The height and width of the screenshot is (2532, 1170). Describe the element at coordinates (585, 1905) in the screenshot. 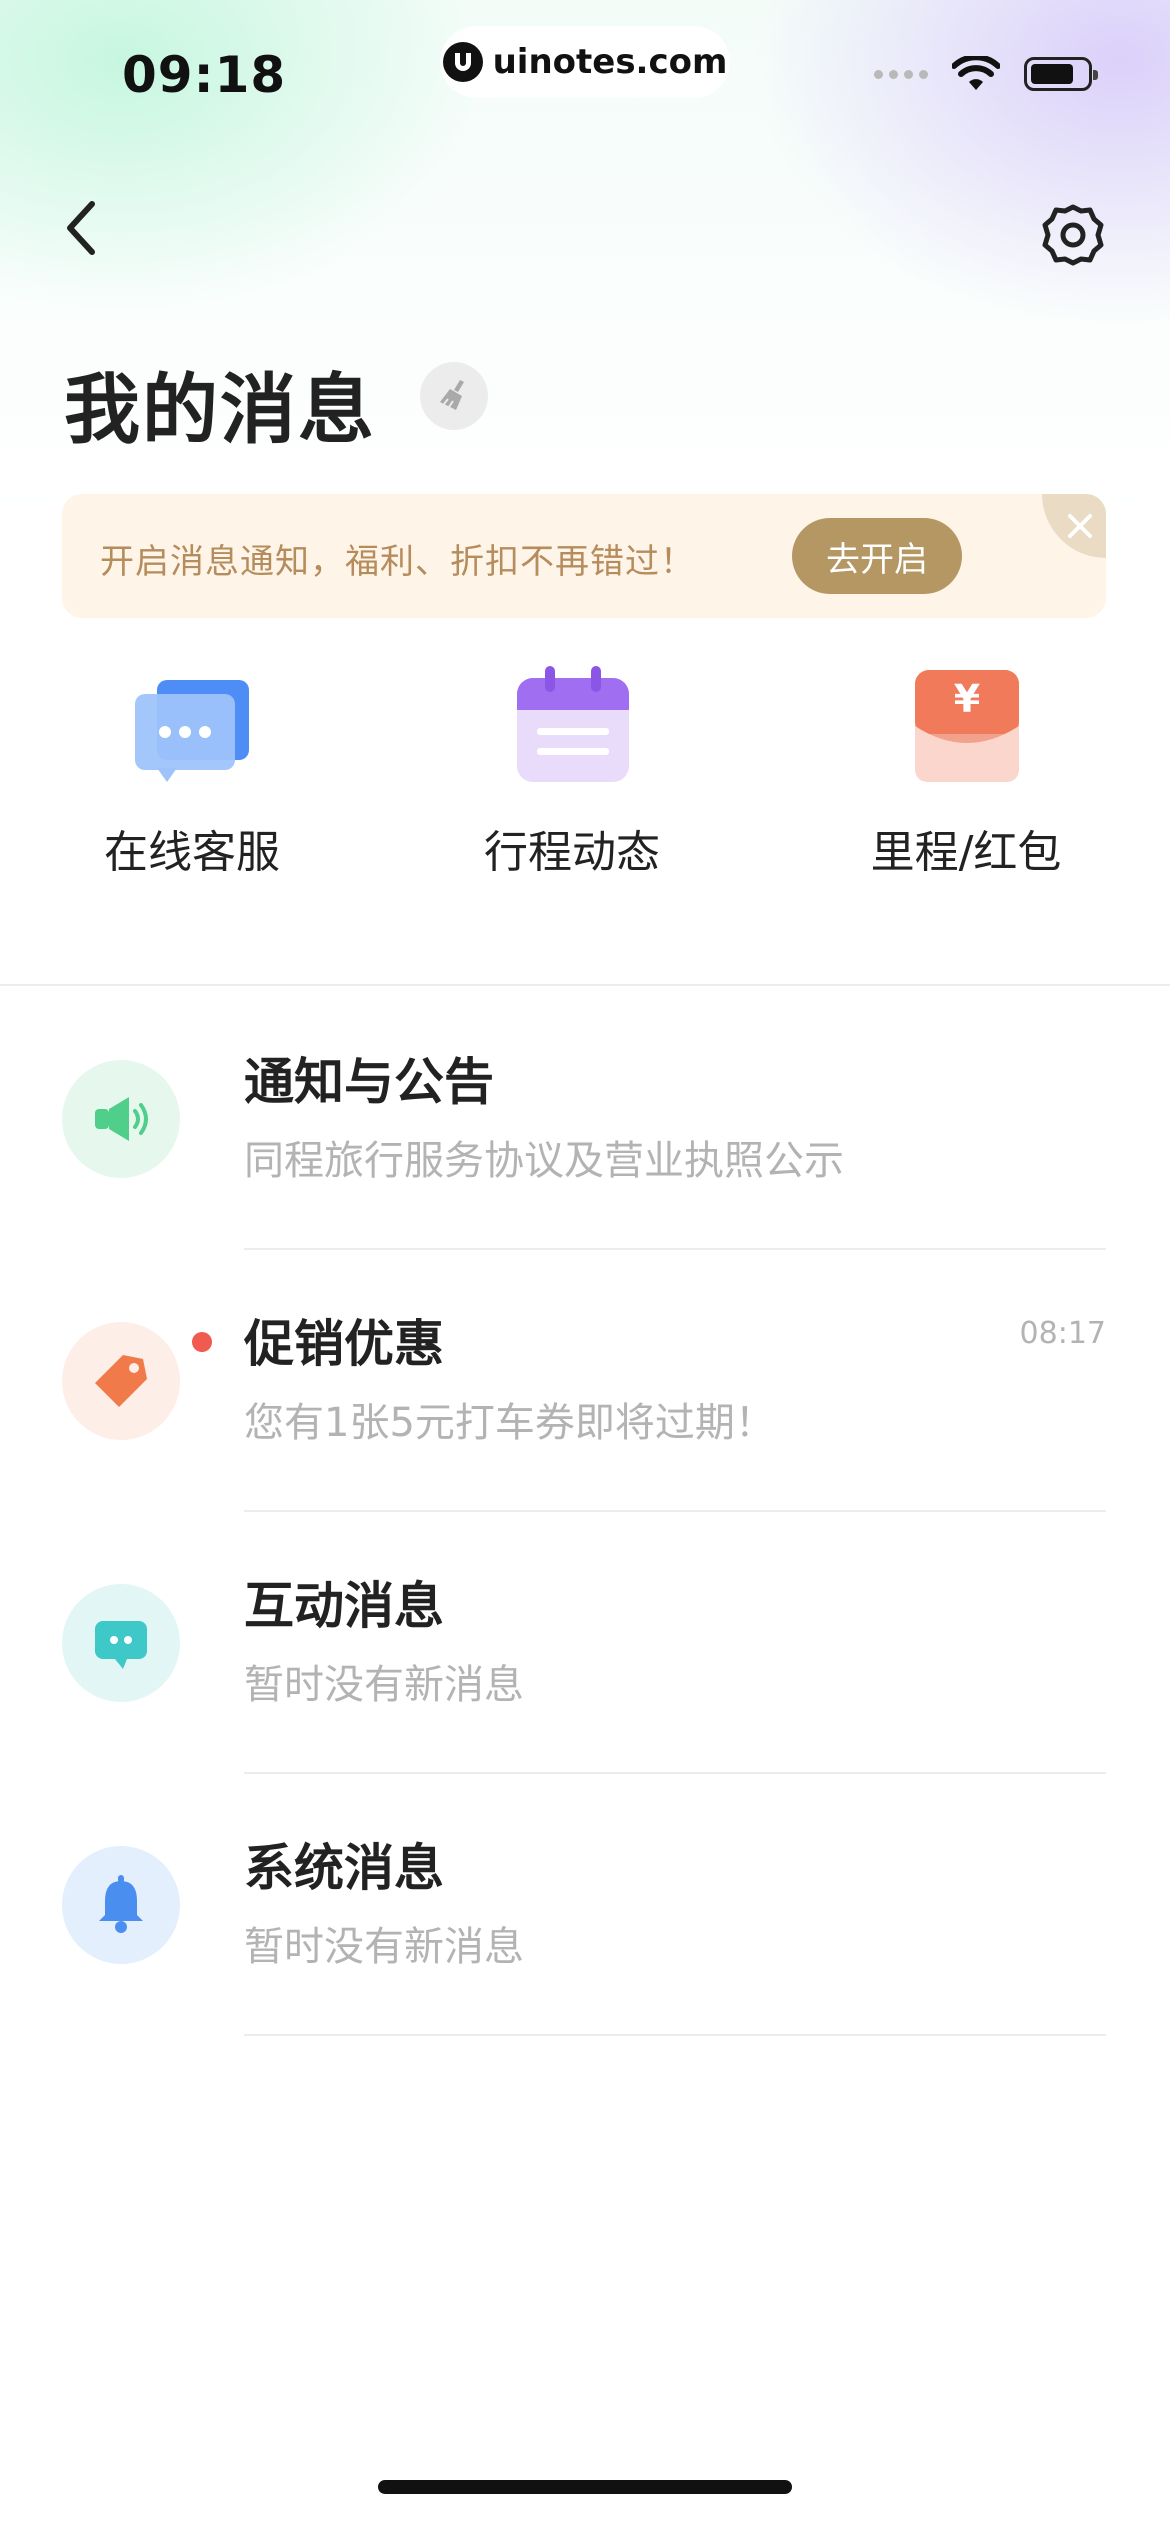

I see `list-item-system: 系统消息 暂时没有新消息` at that location.